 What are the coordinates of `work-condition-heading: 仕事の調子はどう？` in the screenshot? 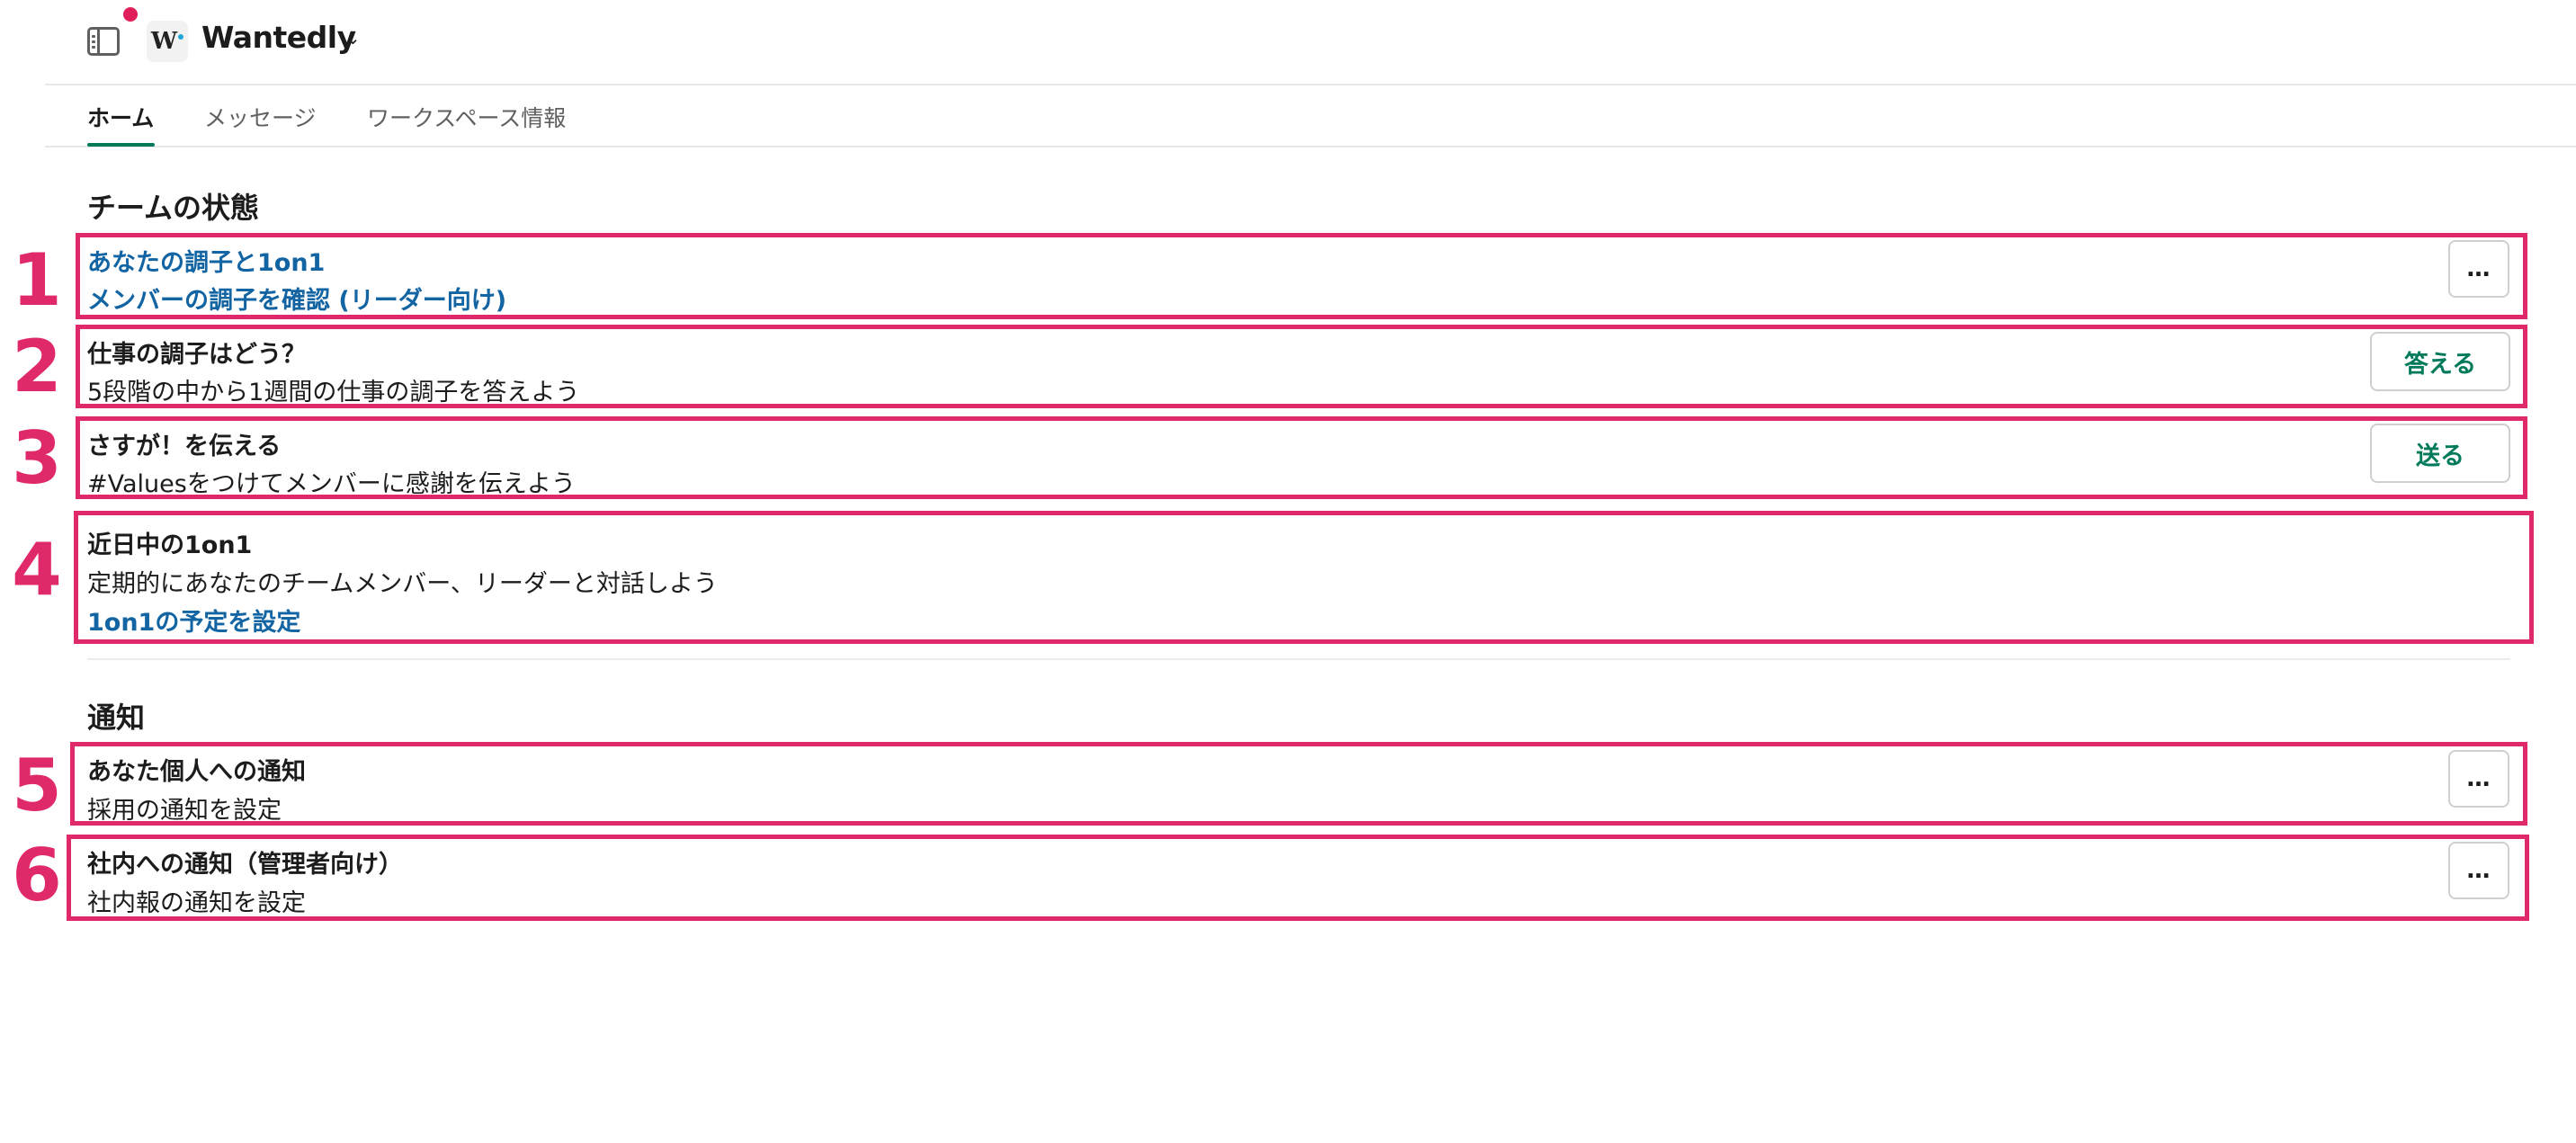 It's located at (196, 355).